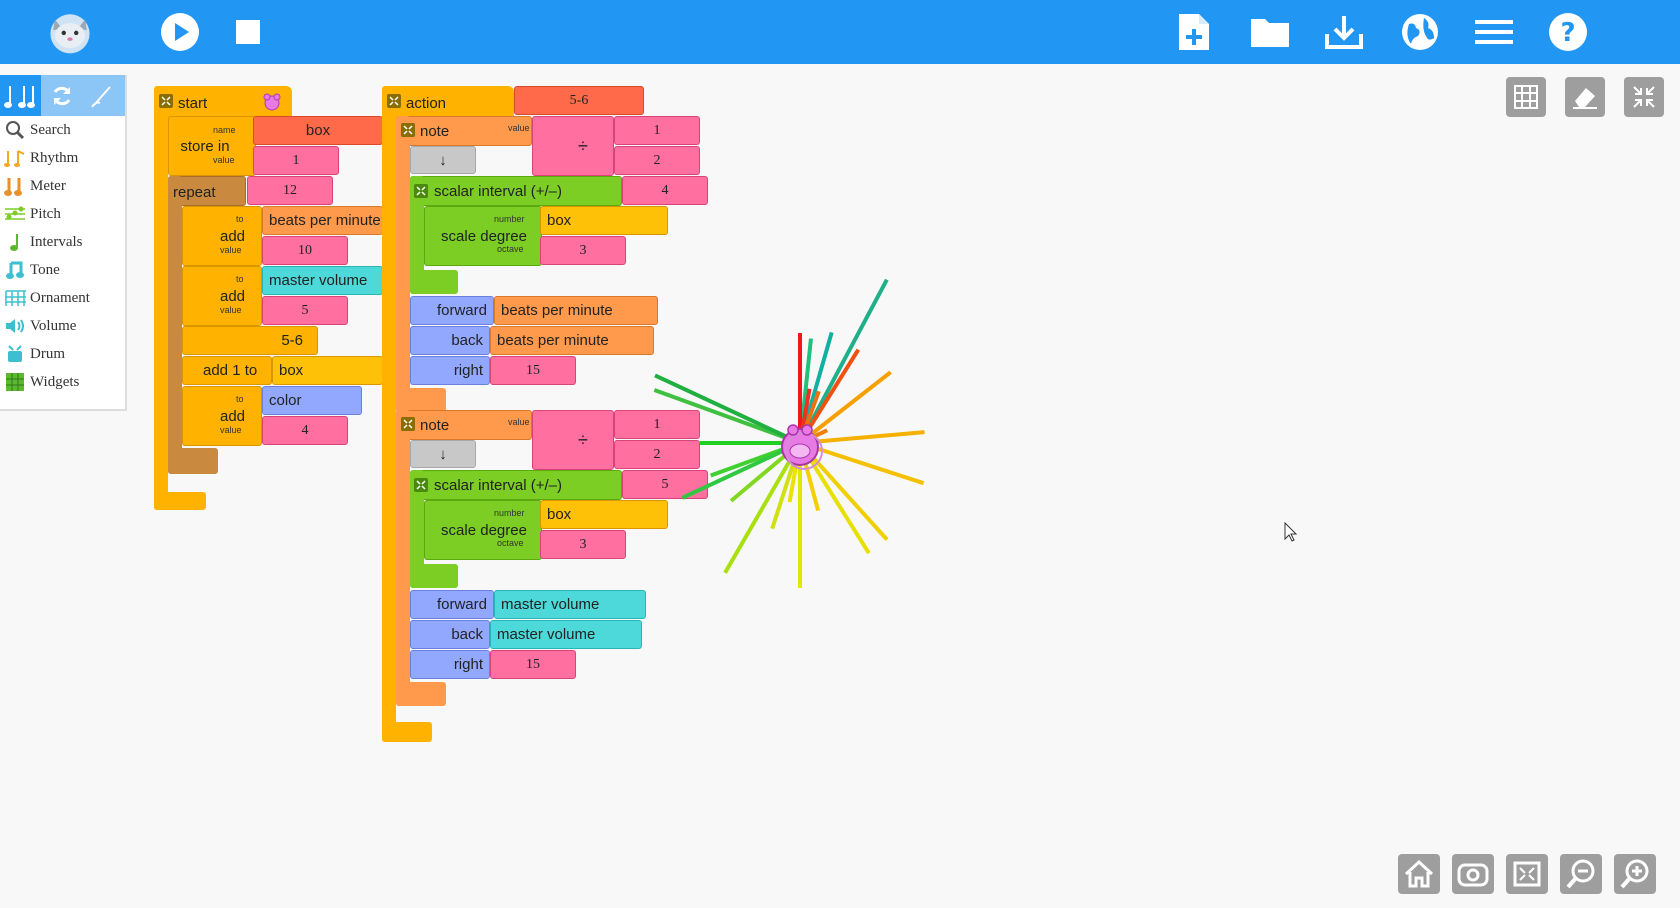 The height and width of the screenshot is (908, 1680). Describe the element at coordinates (1419, 874) in the screenshot. I see `home-icon` at that location.